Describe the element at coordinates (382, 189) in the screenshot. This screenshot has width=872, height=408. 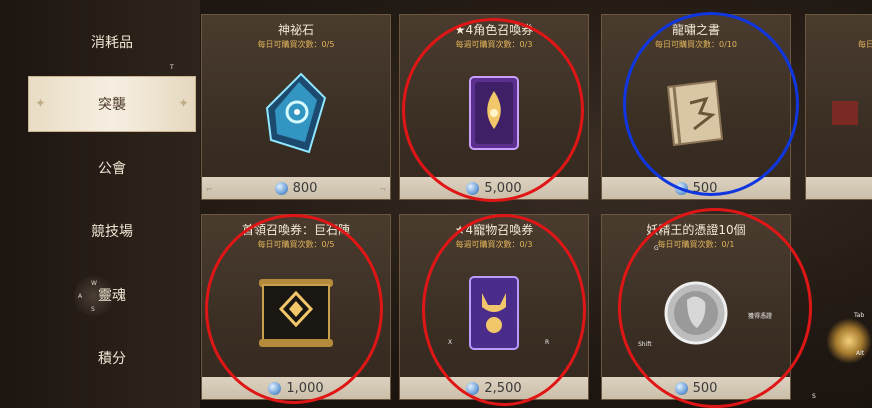
I see `corner-ornament-icon: ¬` at that location.